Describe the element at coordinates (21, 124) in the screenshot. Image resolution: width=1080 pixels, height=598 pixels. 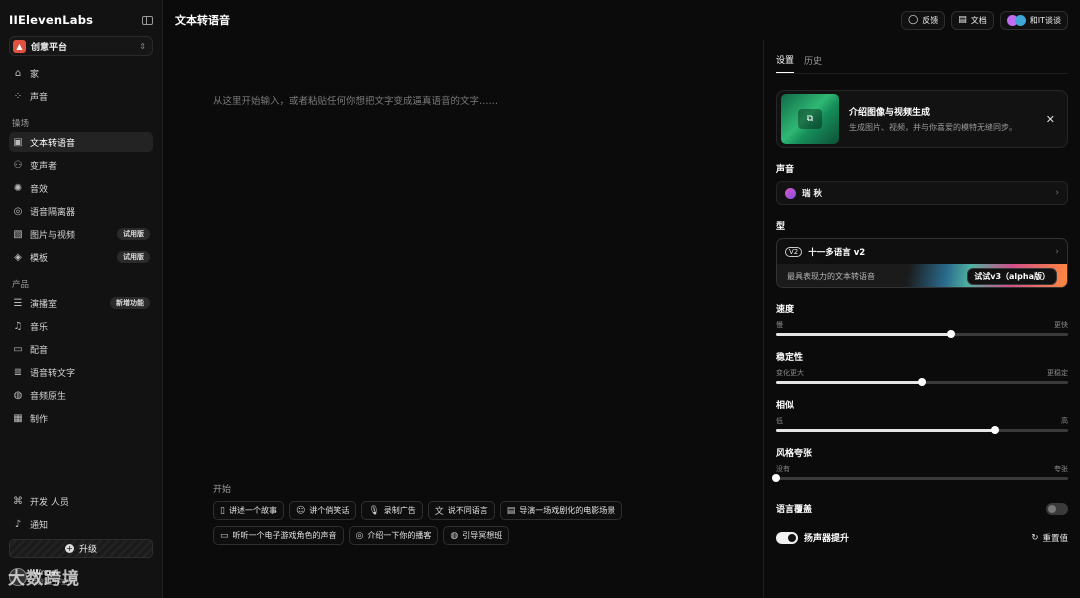
I see `section-playground: 操场` at that location.